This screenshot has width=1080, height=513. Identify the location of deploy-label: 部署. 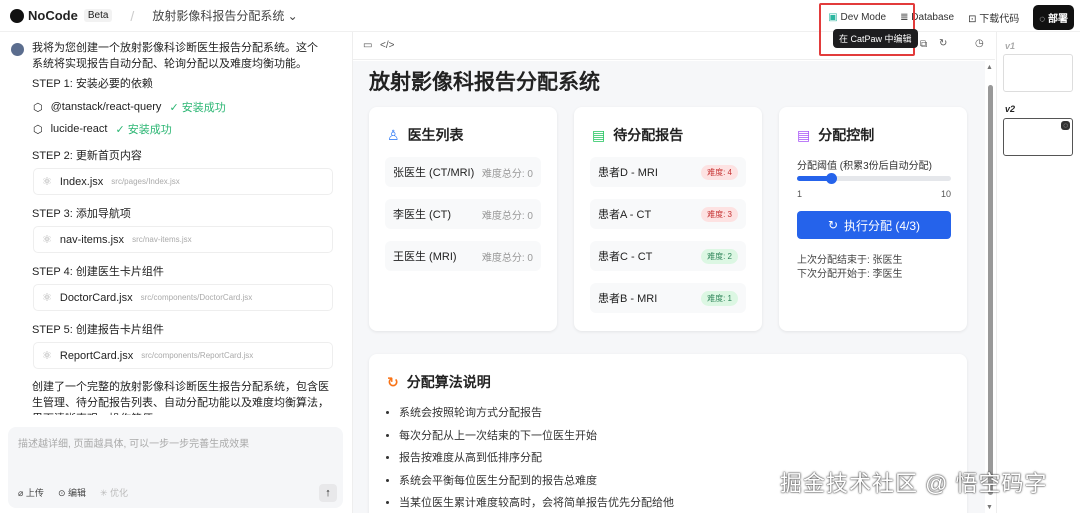
(1058, 19).